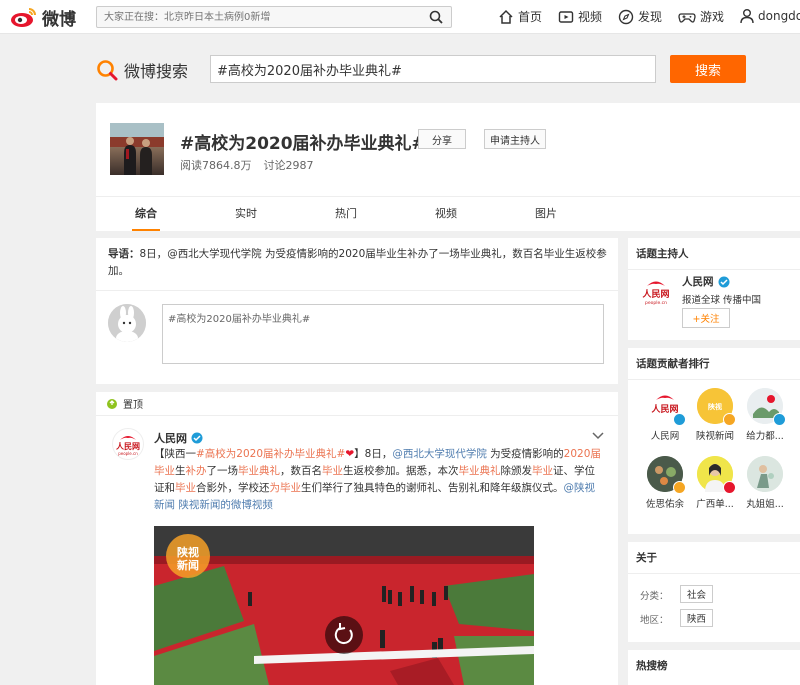 This screenshot has height=685, width=800. I want to click on composer-textarea: #高校为2020届补办毕业典礼#, so click(383, 334).